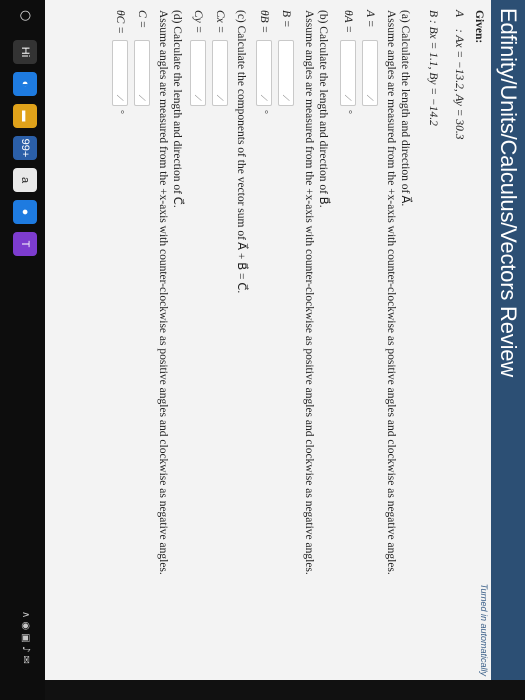 The height and width of the screenshot is (700, 525). I want to click on system-tray: ∧ ◉ ▣ ♪ ✉, so click(25, 637).